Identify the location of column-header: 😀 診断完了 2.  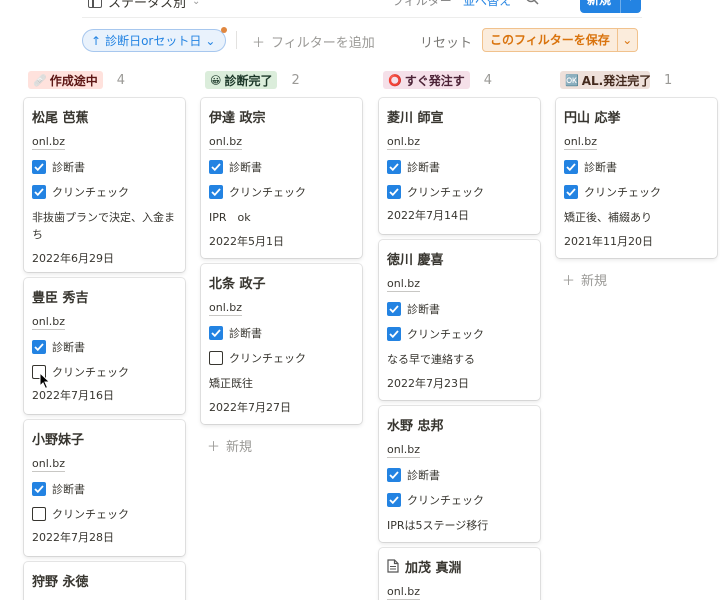
(282, 80).